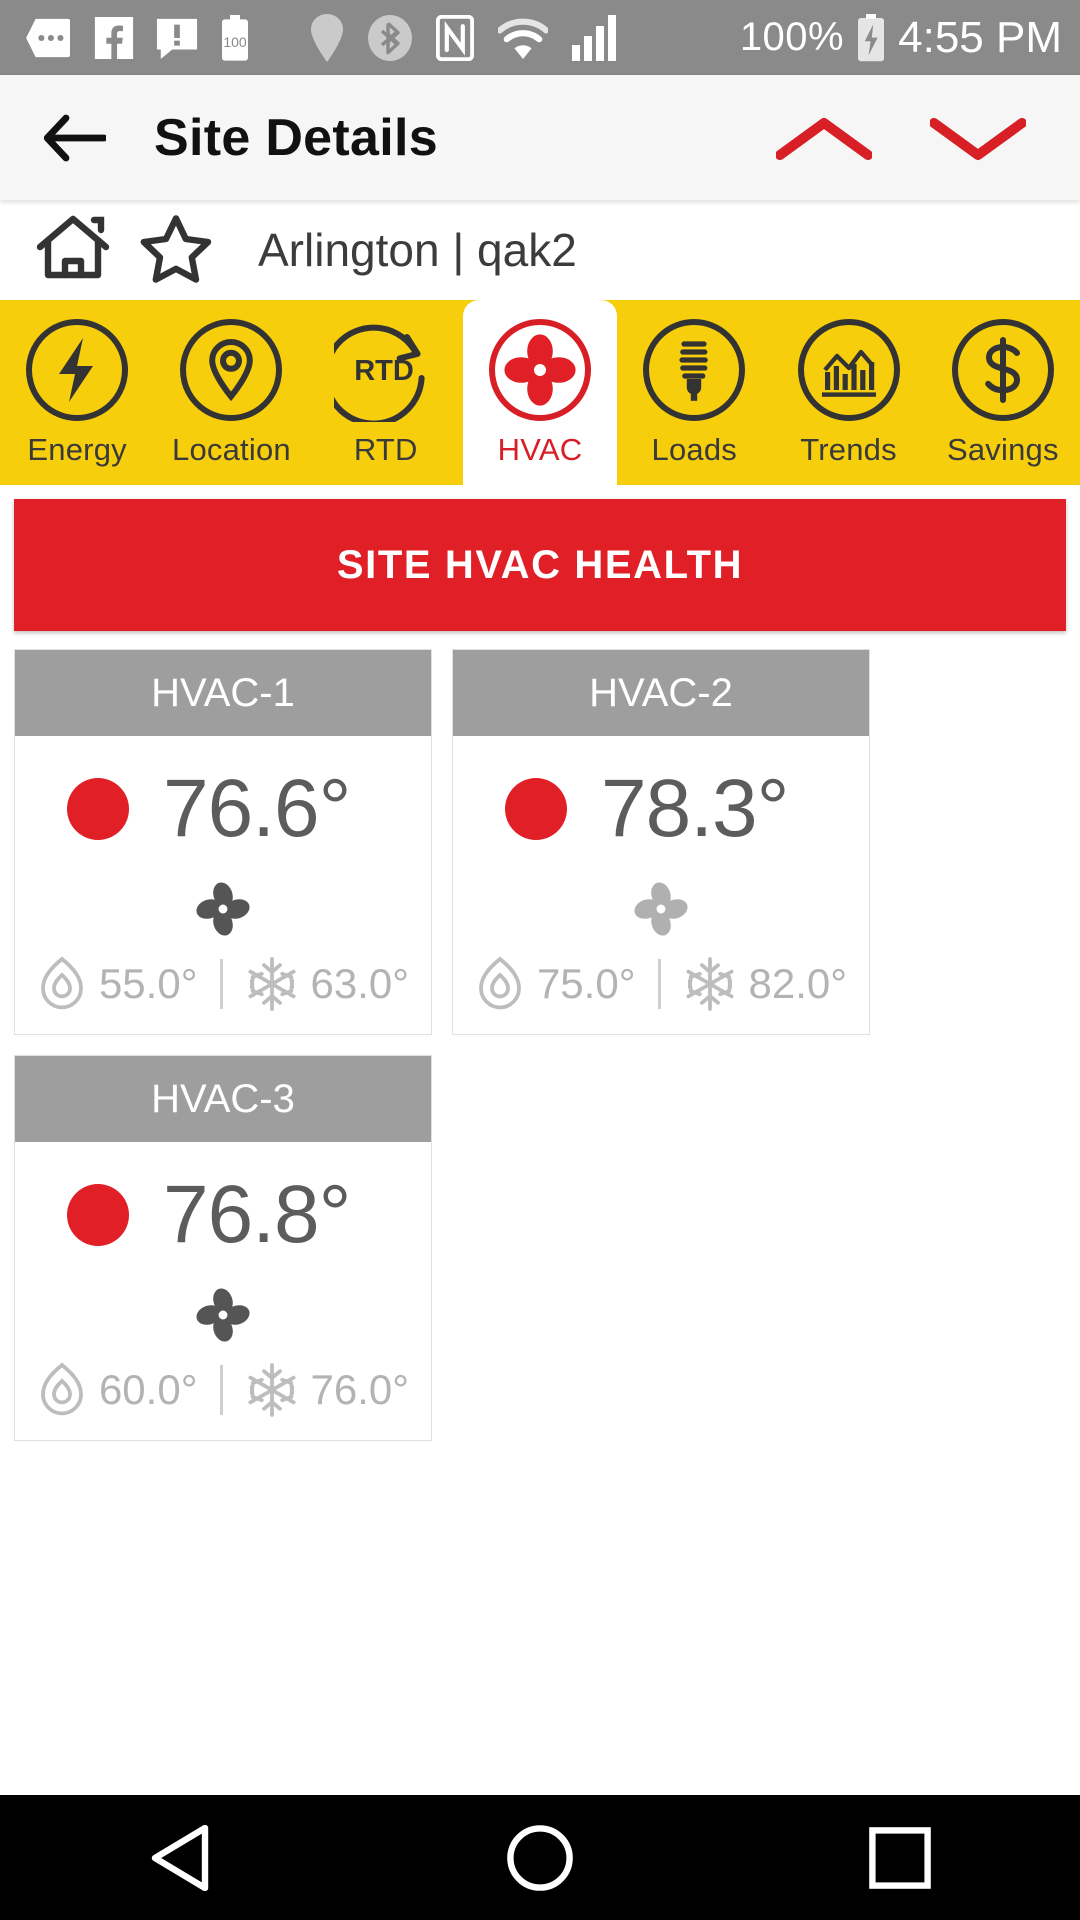 This screenshot has height=1920, width=1080. I want to click on tab-label-loads: Loads, so click(694, 449).